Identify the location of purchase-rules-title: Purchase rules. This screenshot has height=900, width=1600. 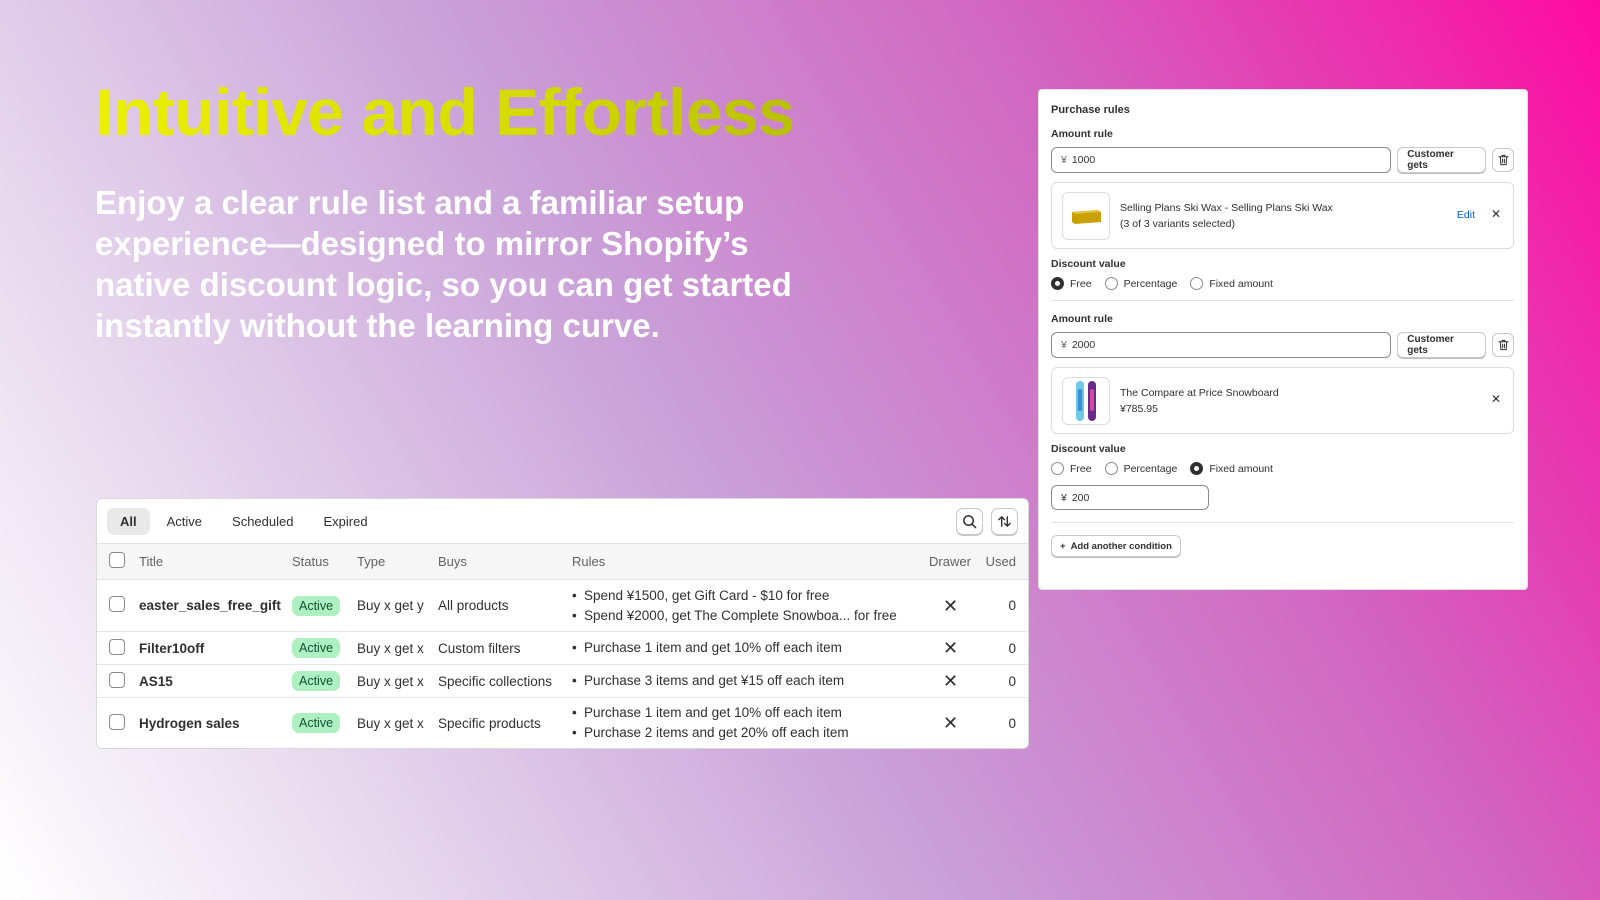
(1090, 110).